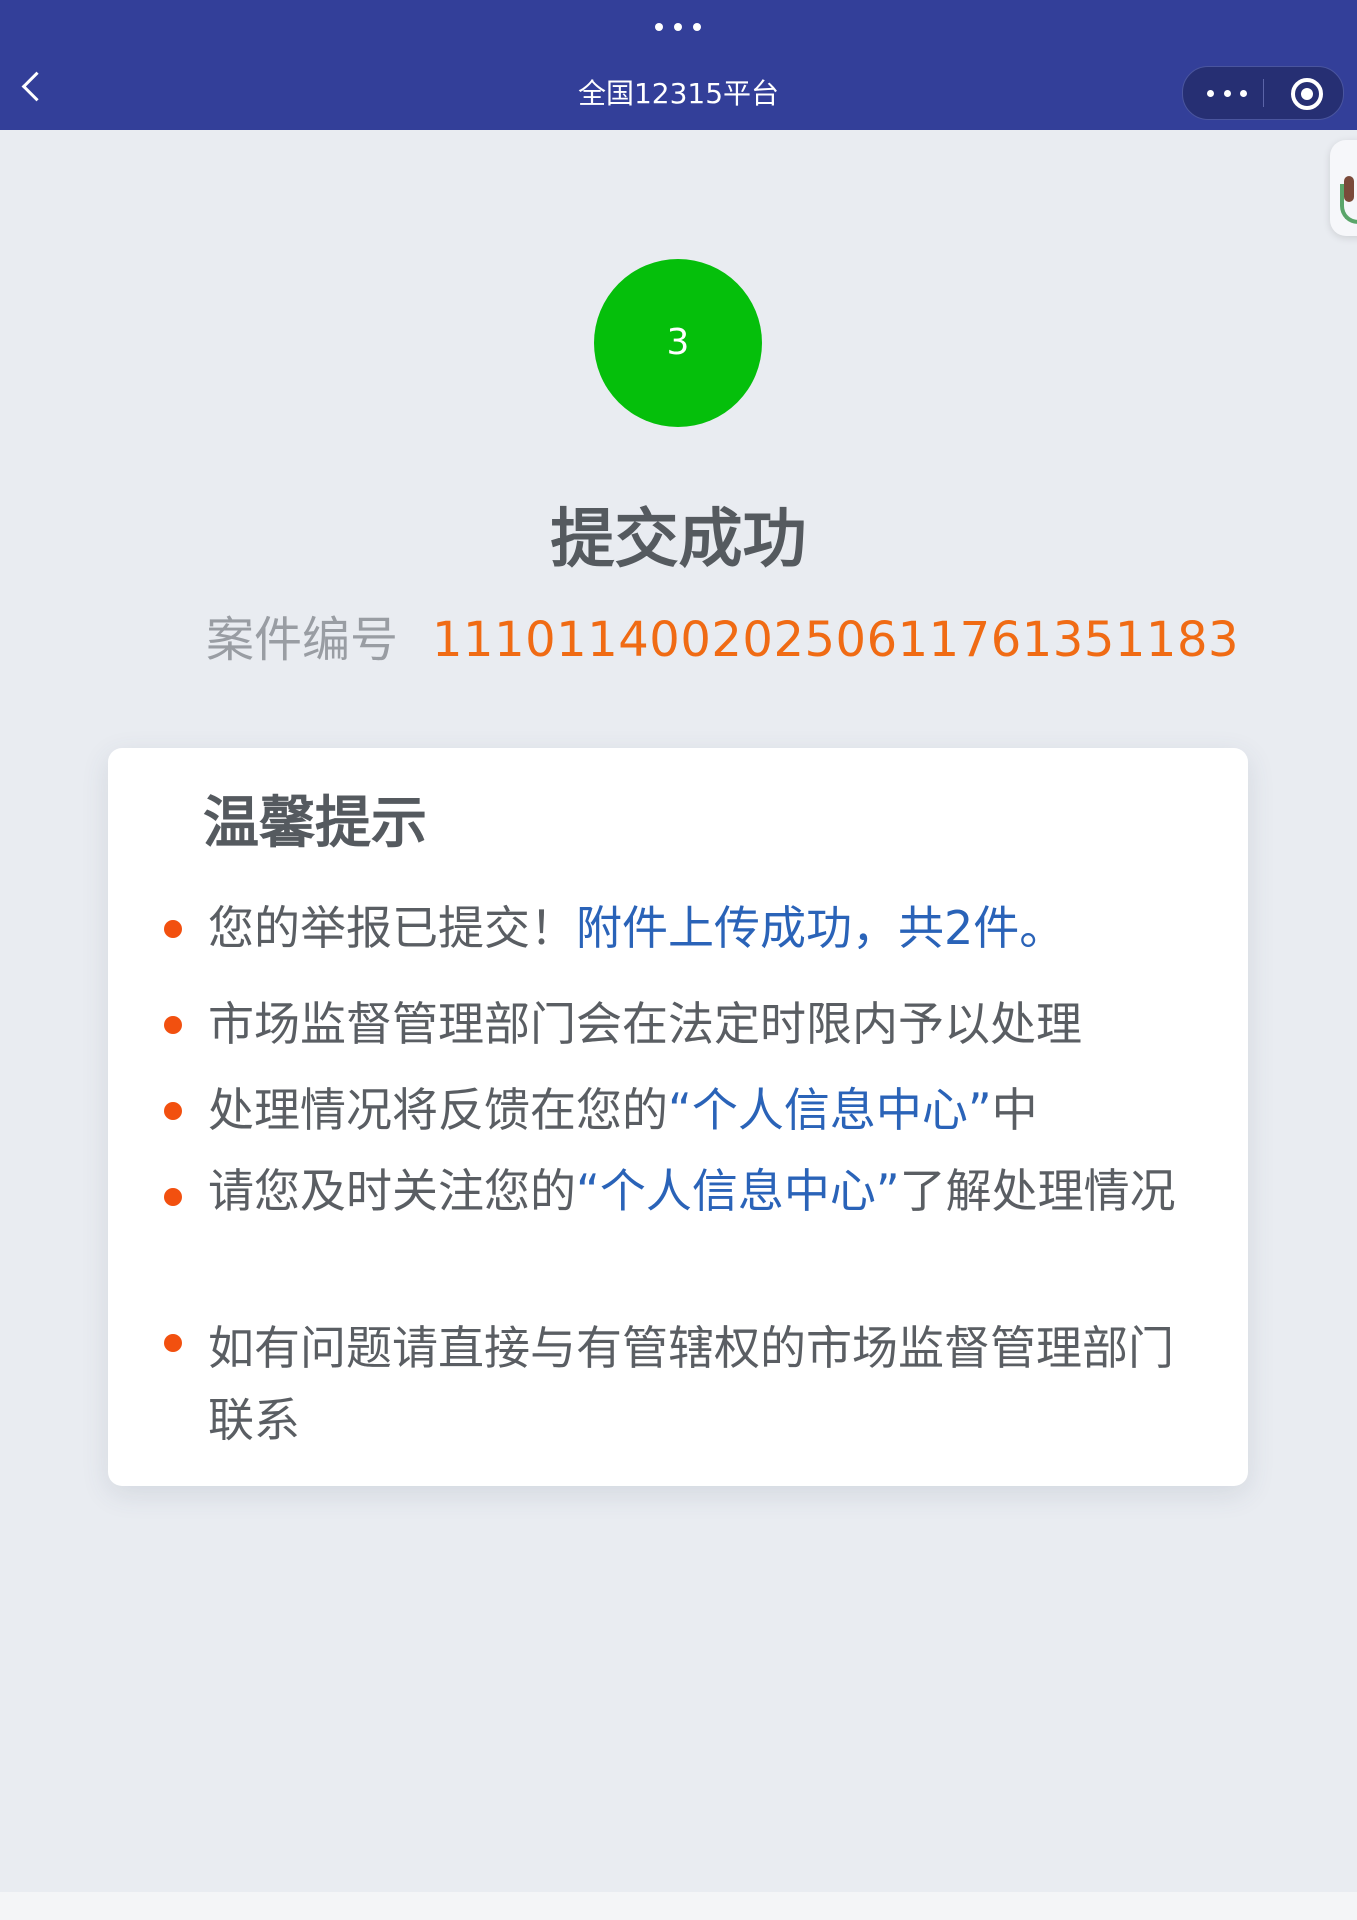 The height and width of the screenshot is (1920, 1357). I want to click on case-number-row: 案件编号 11101140020250611761351183, so click(722, 640).